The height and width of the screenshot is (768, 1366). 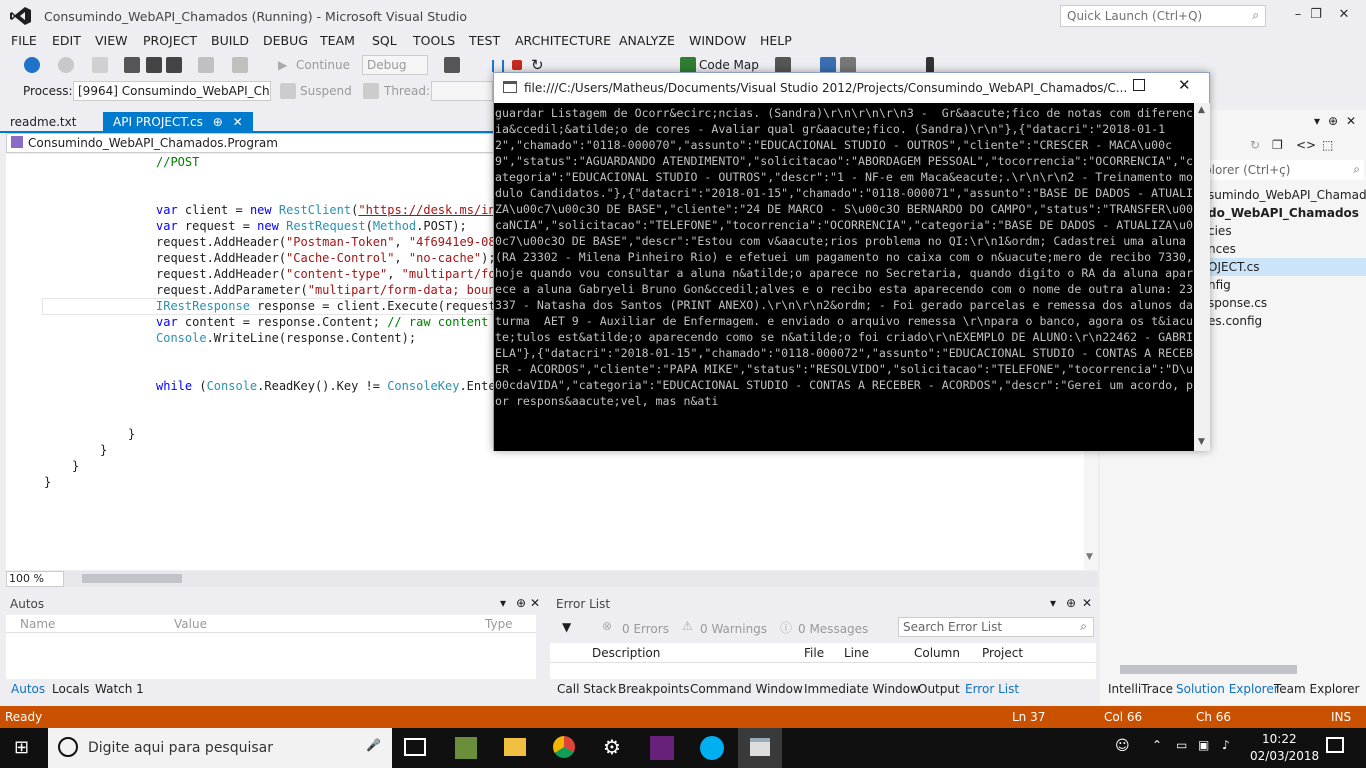 What do you see at coordinates (1234, 267) in the screenshot?
I see `tree-item-api-project: OJECT.cs` at bounding box center [1234, 267].